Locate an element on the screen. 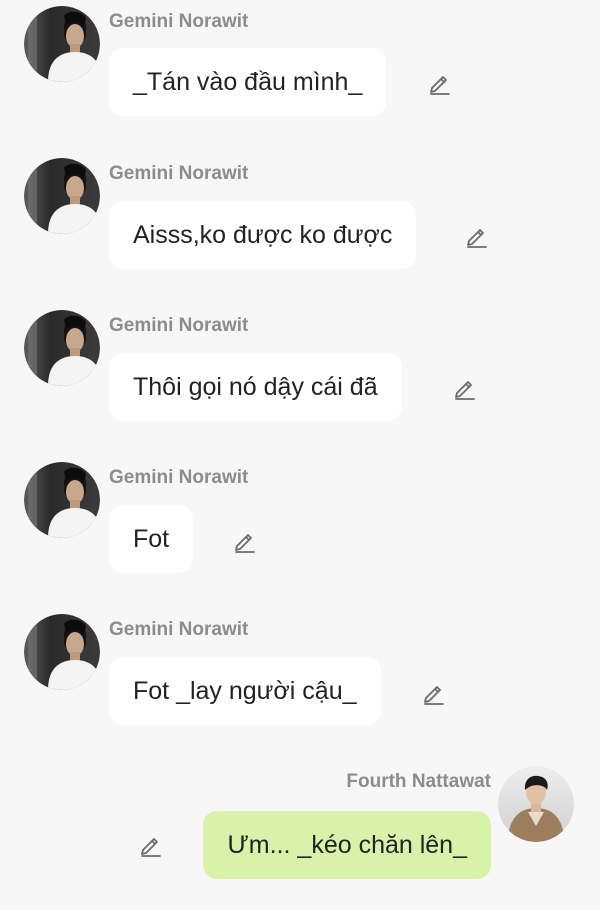  message-bubble: Fot is located at coordinates (151, 539).